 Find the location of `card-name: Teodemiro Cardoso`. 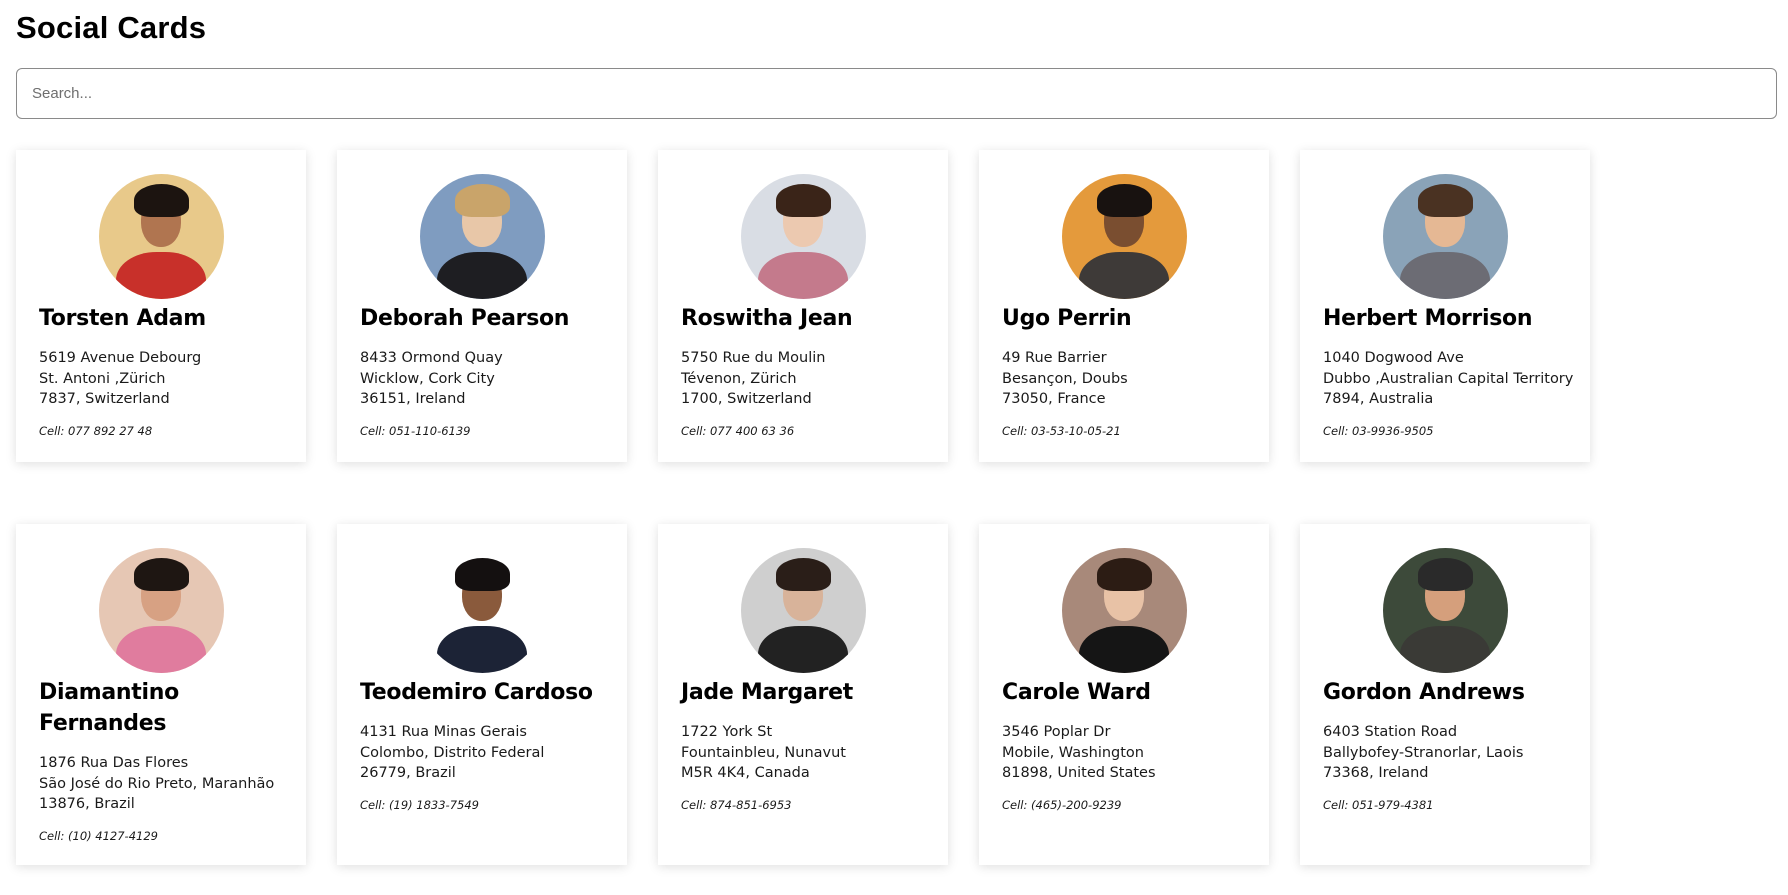

card-name: Teodemiro Cardoso is located at coordinates (476, 692).